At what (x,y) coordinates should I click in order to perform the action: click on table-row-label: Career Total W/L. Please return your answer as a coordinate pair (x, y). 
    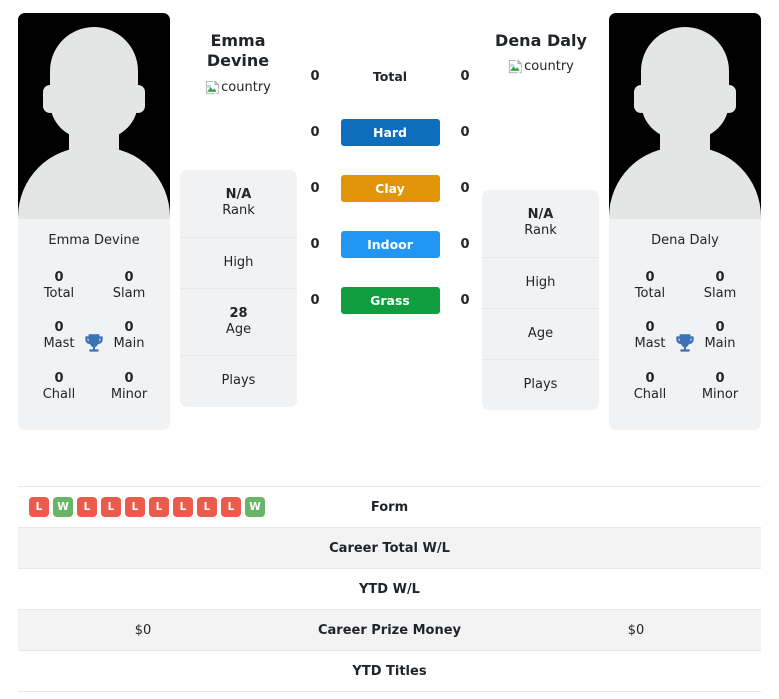
    Looking at the image, I should click on (389, 548).